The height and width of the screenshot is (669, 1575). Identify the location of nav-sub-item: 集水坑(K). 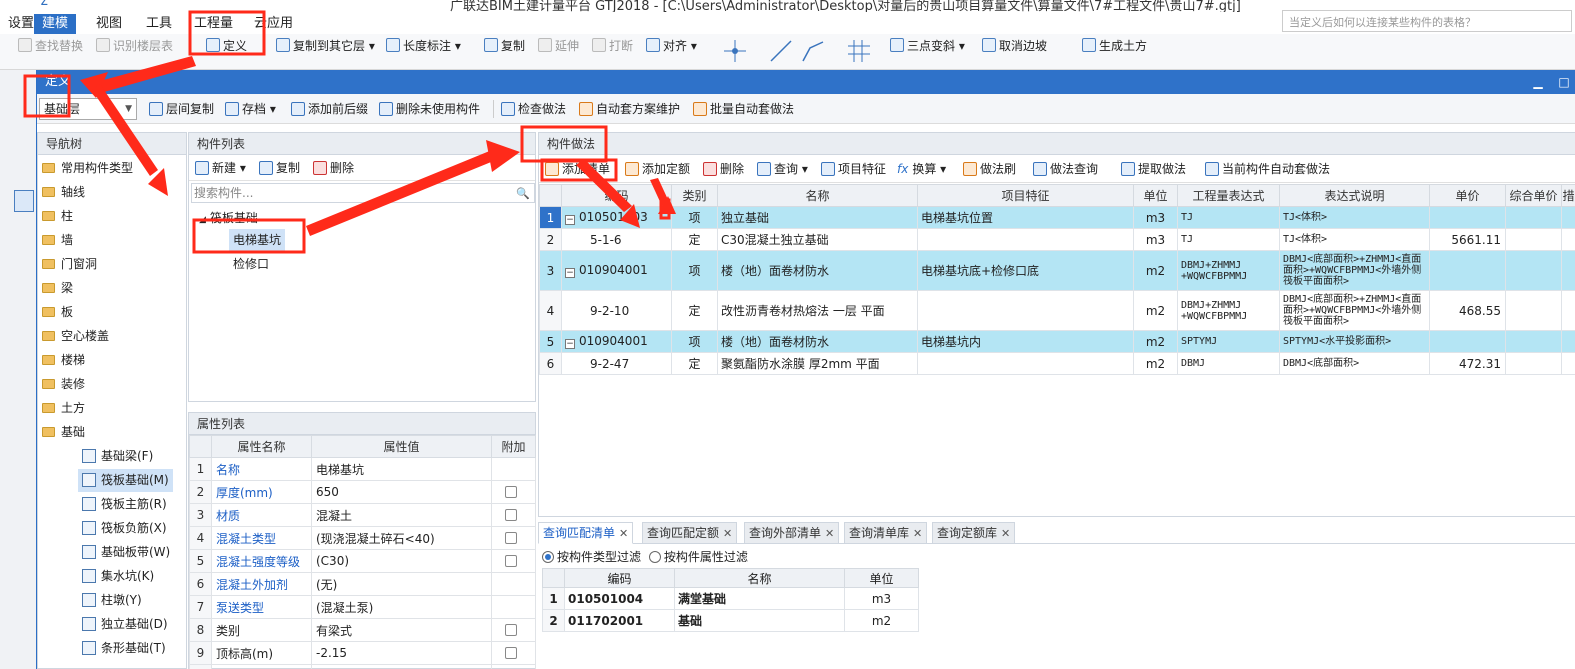
(118, 576).